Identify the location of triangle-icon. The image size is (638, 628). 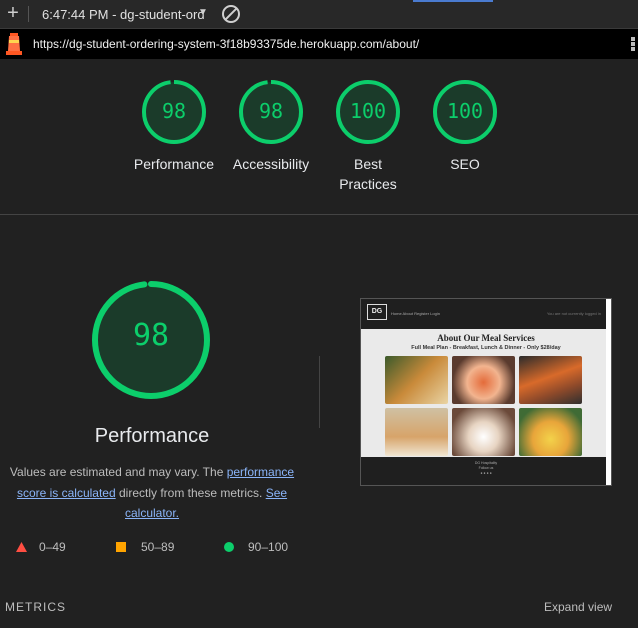
(21, 547).